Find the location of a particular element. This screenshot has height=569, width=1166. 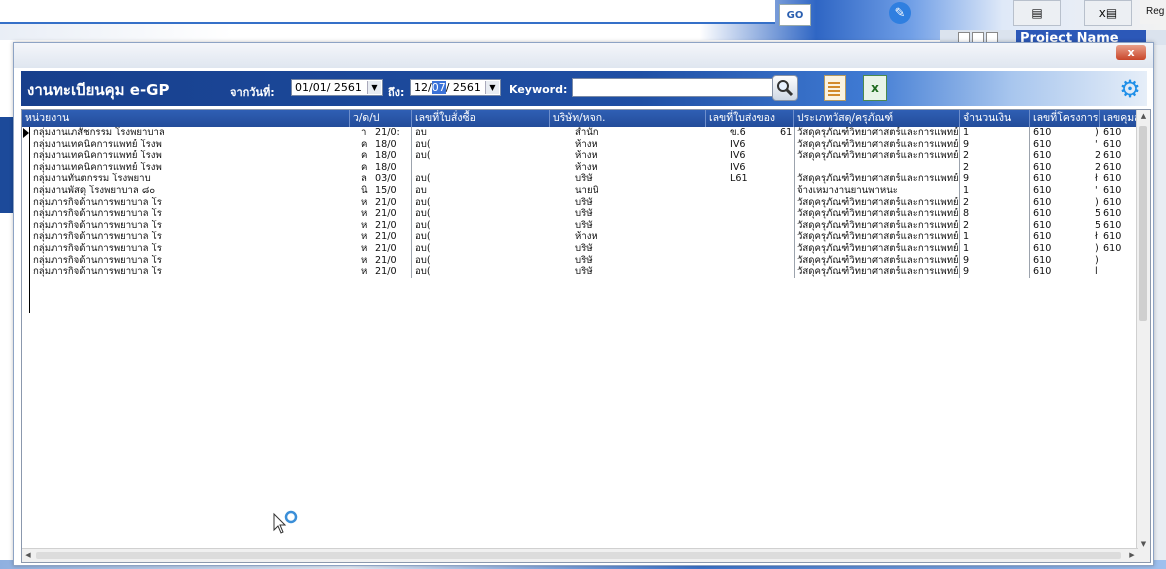

column-header-category: ประเภทวัสดุ/ครุภัณฑ์ is located at coordinates (877, 118).